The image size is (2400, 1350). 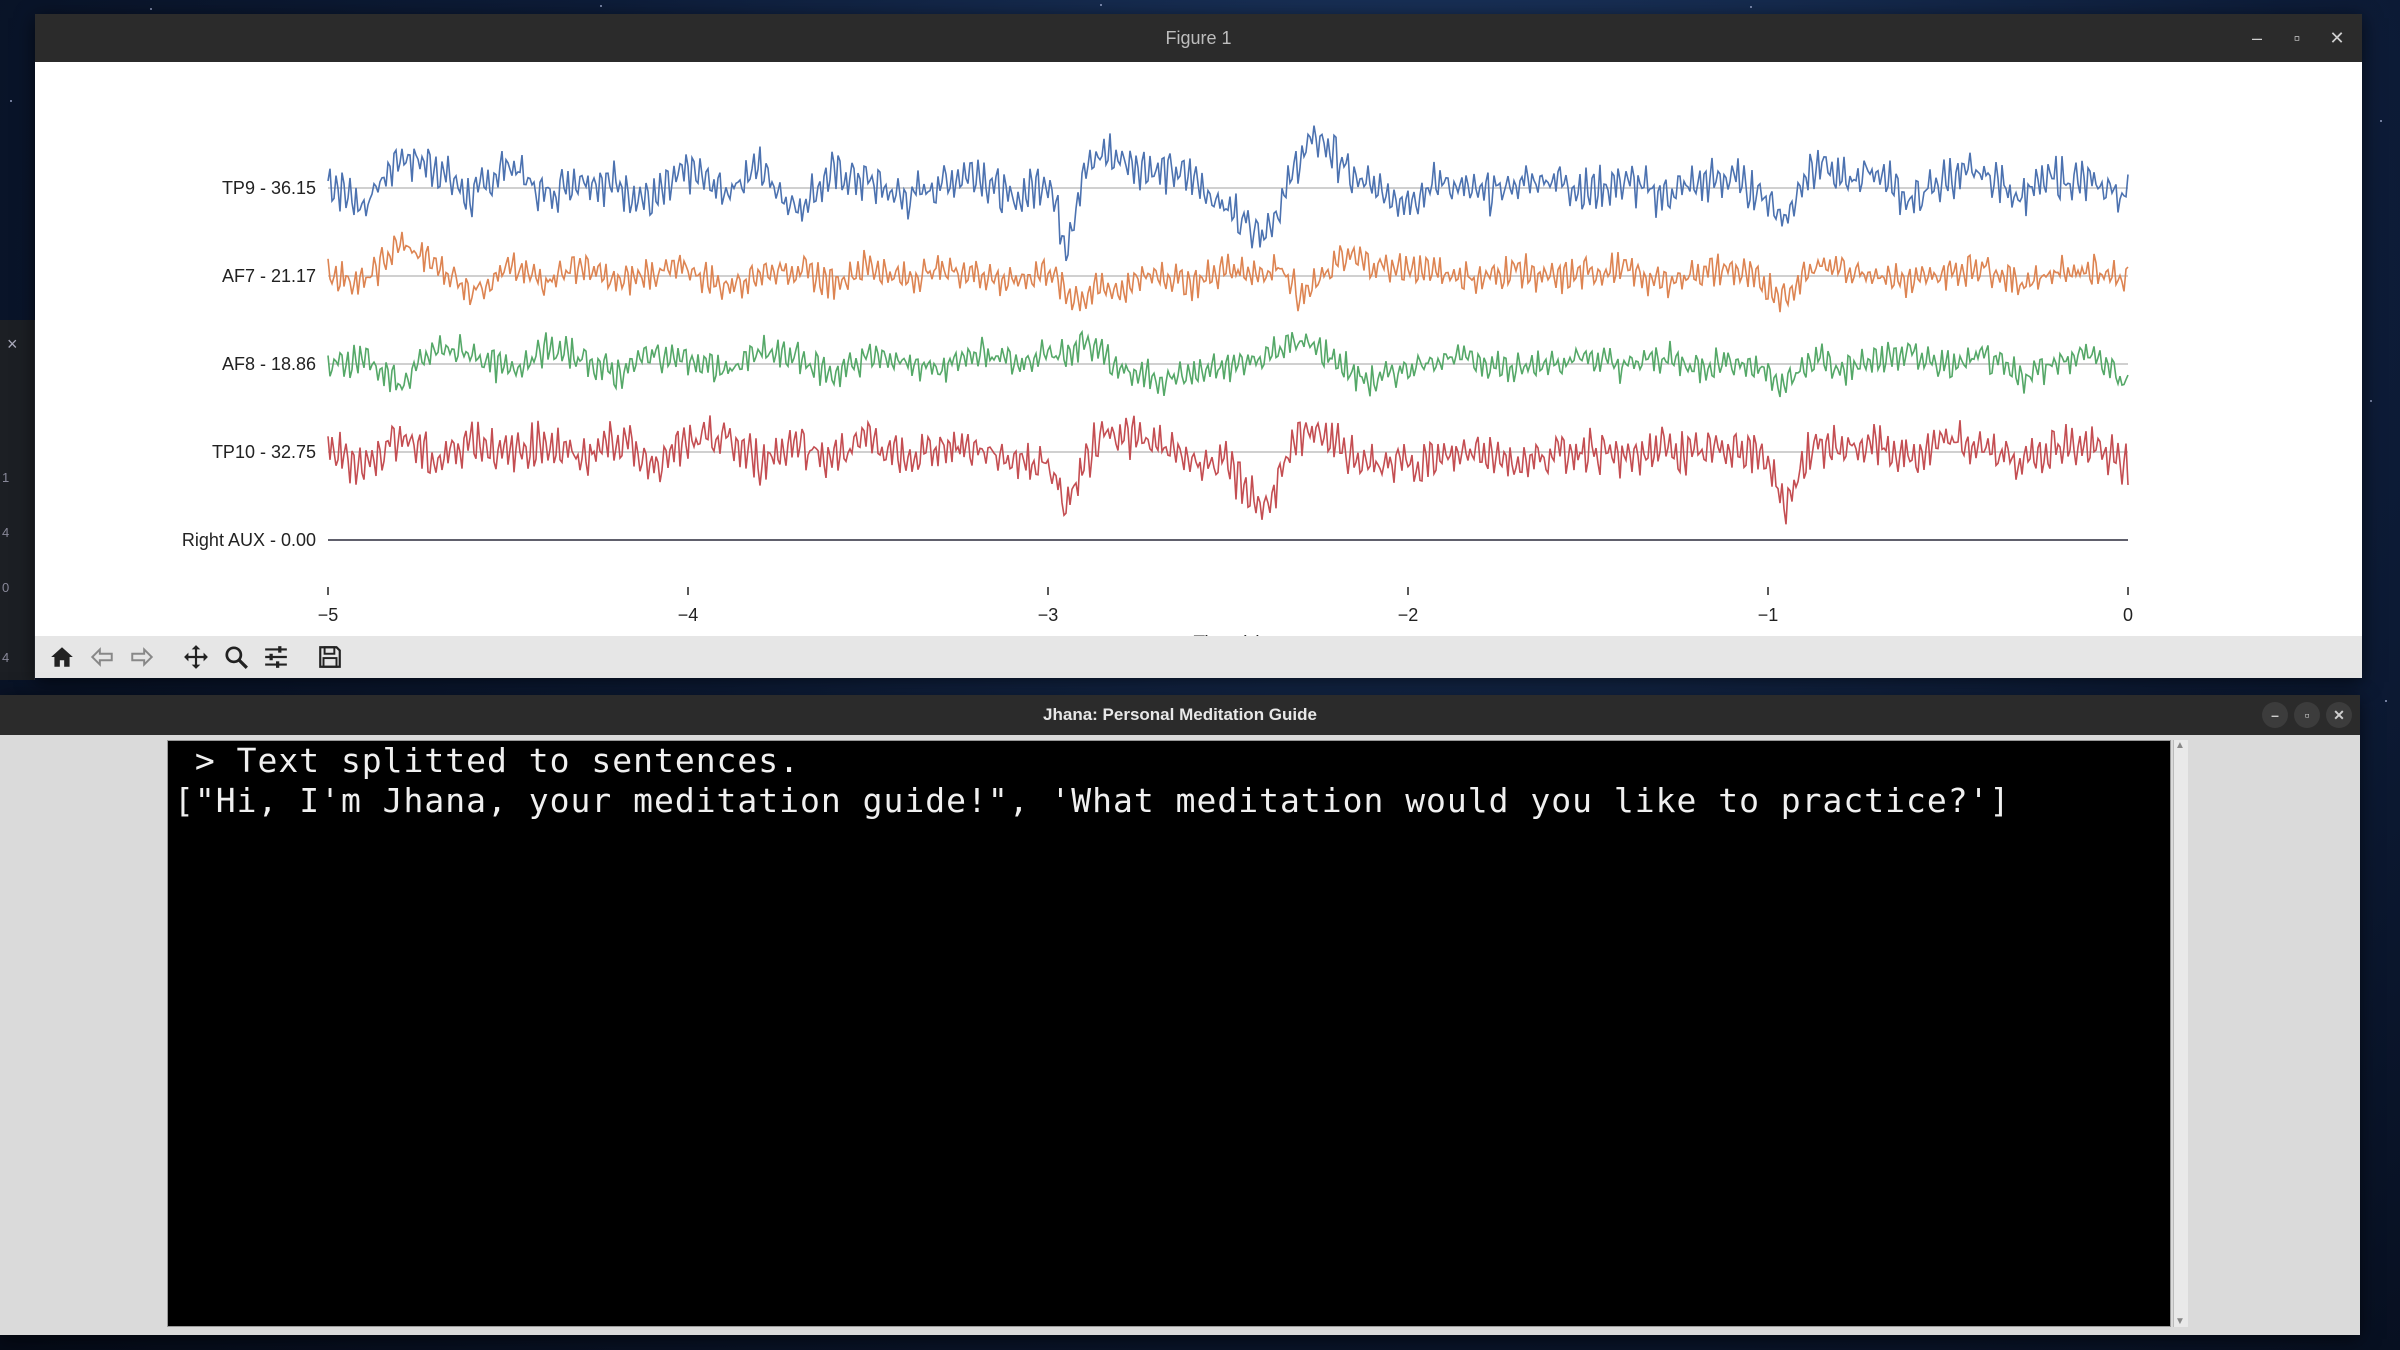 I want to click on terminal-line: > Text splitted to sentences., so click(x=487, y=760).